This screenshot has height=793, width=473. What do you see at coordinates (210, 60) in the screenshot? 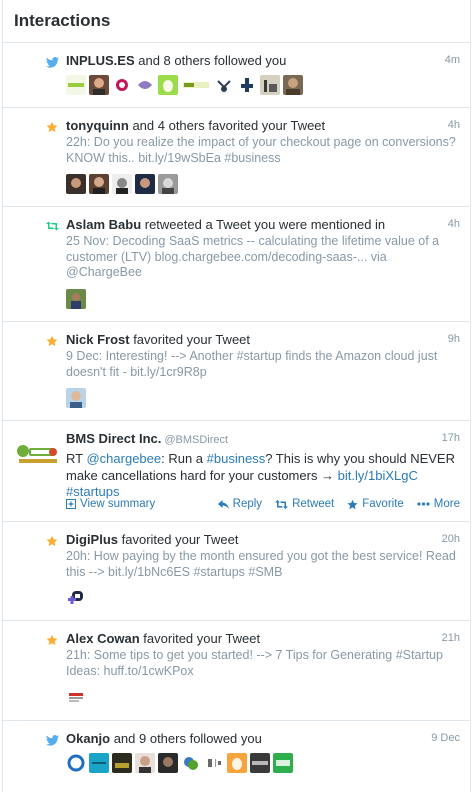
I see `notification-text: and 8 others followed you` at bounding box center [210, 60].